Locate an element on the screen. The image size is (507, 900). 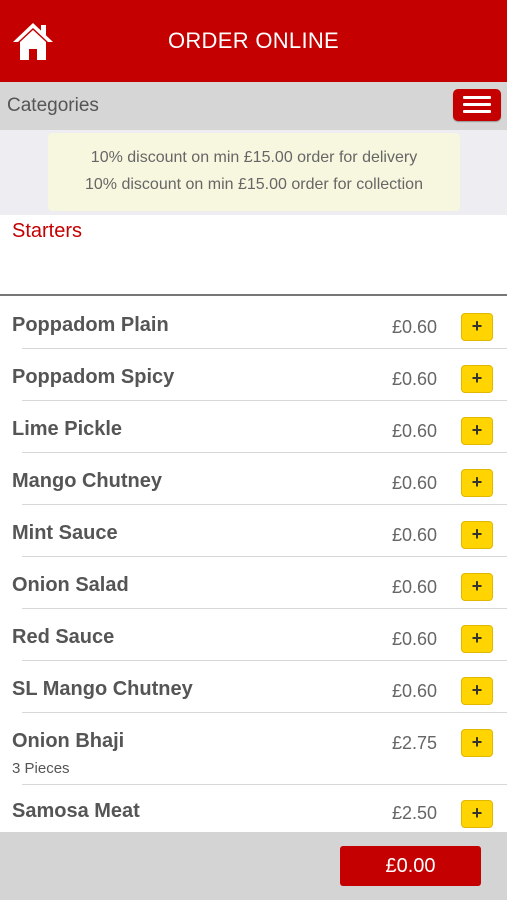
section-title: Starters is located at coordinates (47, 231).